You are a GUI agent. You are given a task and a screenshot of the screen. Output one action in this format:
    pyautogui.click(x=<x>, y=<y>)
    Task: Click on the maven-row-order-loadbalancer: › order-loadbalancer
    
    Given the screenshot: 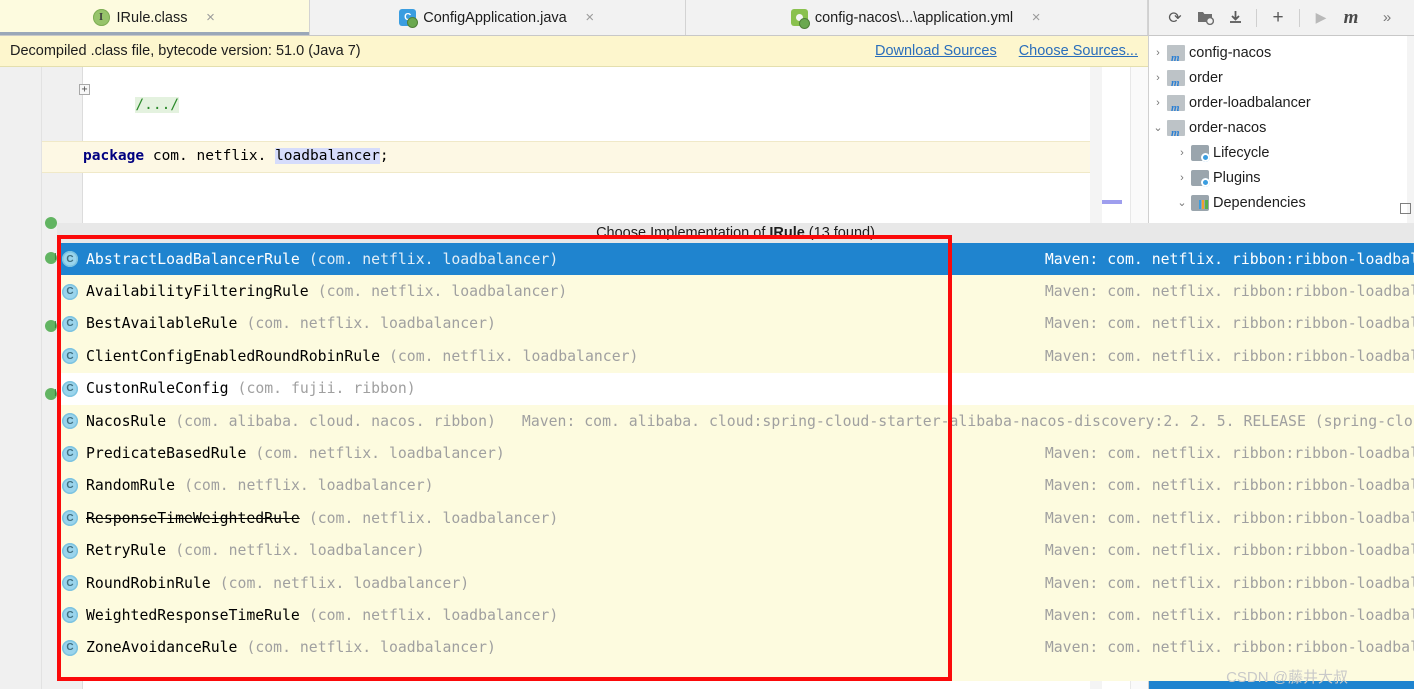 What is the action you would take?
    pyautogui.click(x=1281, y=102)
    